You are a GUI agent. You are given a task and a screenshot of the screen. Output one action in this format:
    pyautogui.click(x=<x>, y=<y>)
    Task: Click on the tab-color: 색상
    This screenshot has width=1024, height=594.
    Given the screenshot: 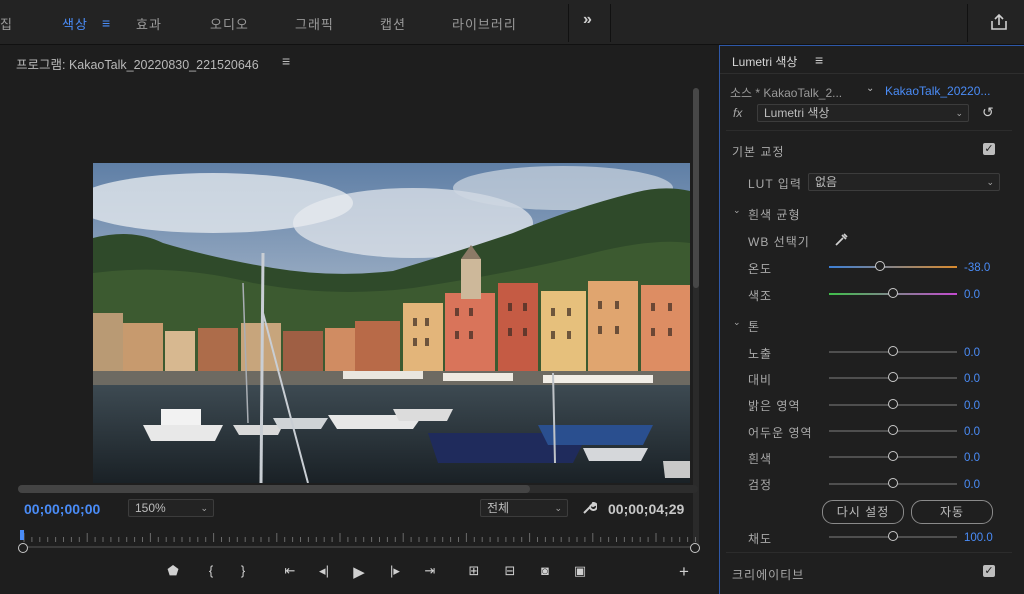 What is the action you would take?
    pyautogui.click(x=75, y=23)
    